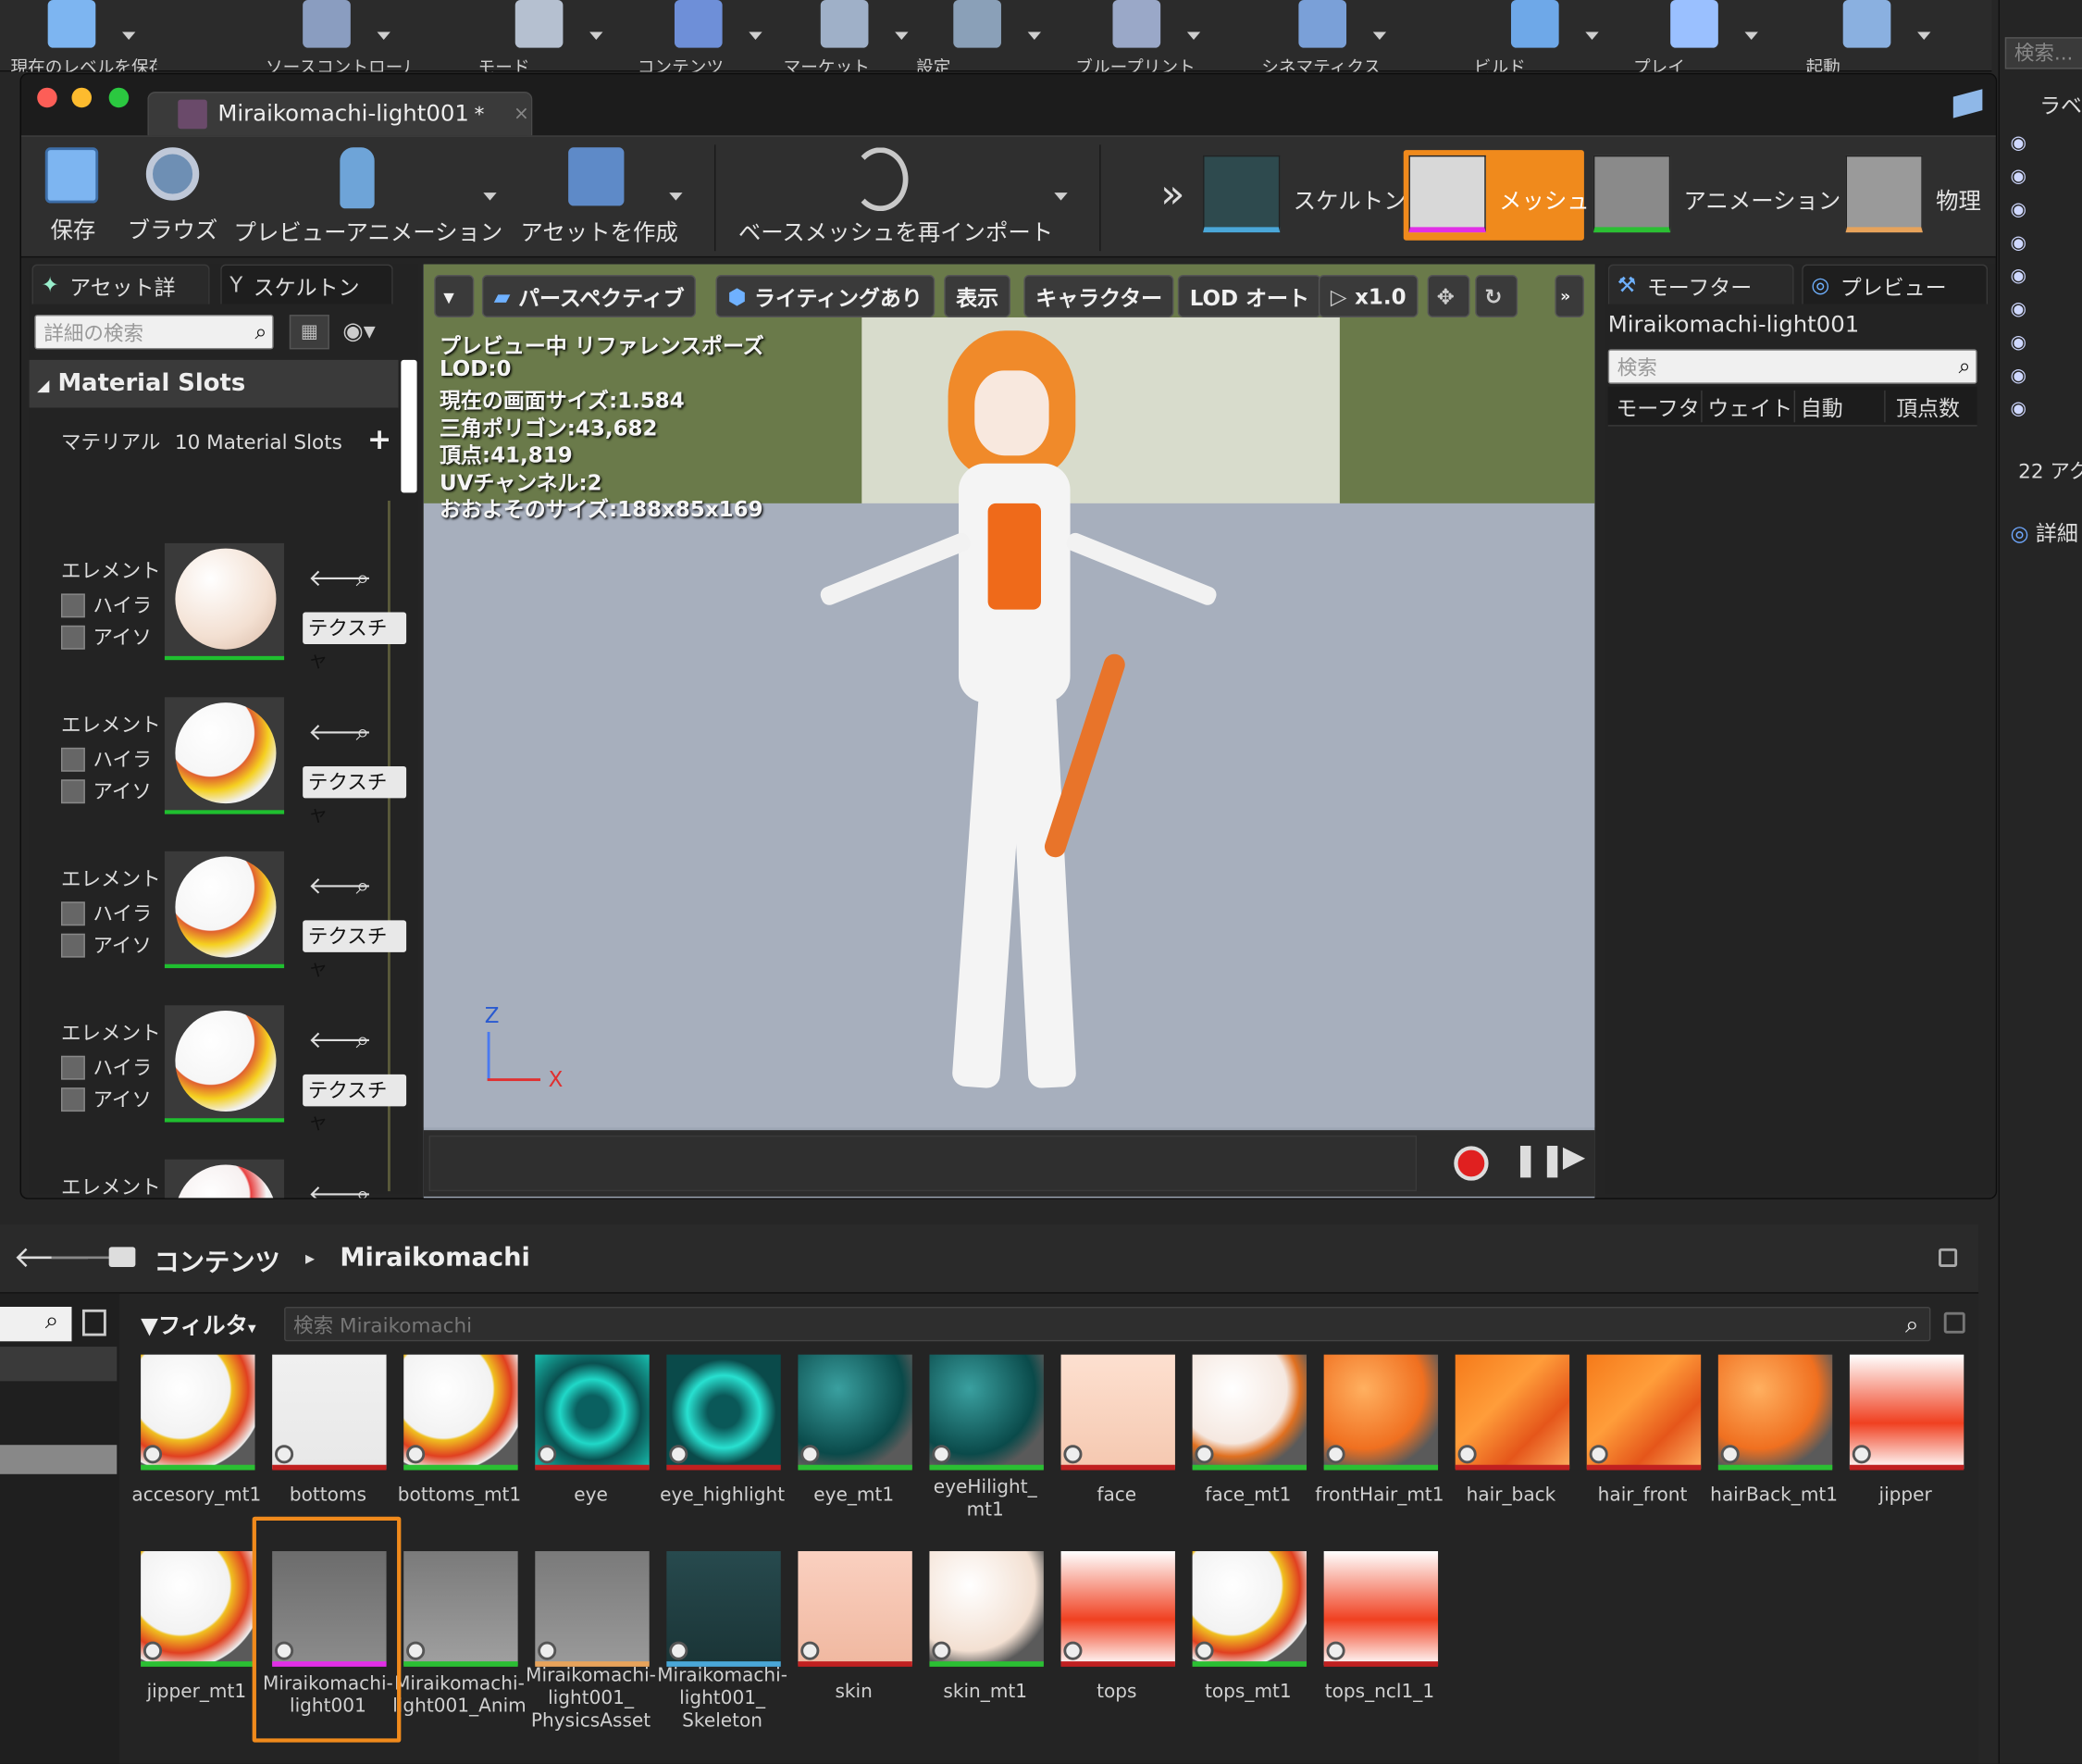  Describe the element at coordinates (379, 440) in the screenshot. I see `add-material-slot-button: +` at that location.